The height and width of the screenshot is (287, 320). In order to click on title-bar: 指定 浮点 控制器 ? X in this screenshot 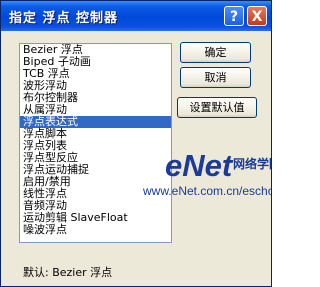, I will do `click(136, 16)`.